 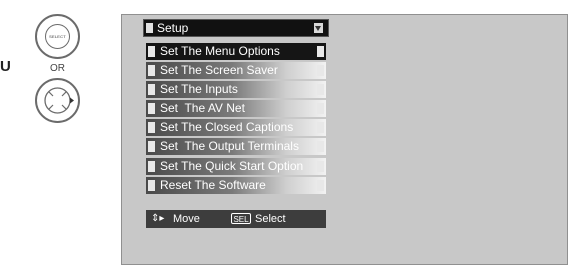 What do you see at coordinates (149, 28) in the screenshot?
I see `title-tab-icon` at bounding box center [149, 28].